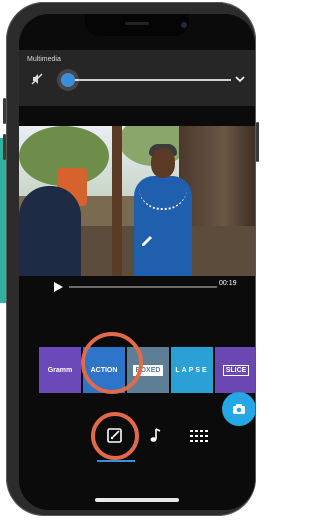 The height and width of the screenshot is (520, 320). I want to click on style-tile-gramm: Gramm, so click(60, 370).